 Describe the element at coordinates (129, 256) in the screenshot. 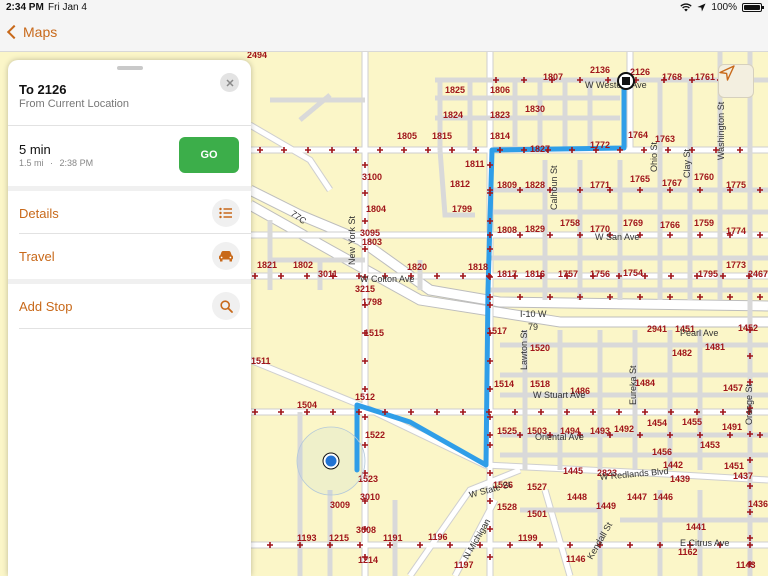

I see `travel-row: Travel` at that location.